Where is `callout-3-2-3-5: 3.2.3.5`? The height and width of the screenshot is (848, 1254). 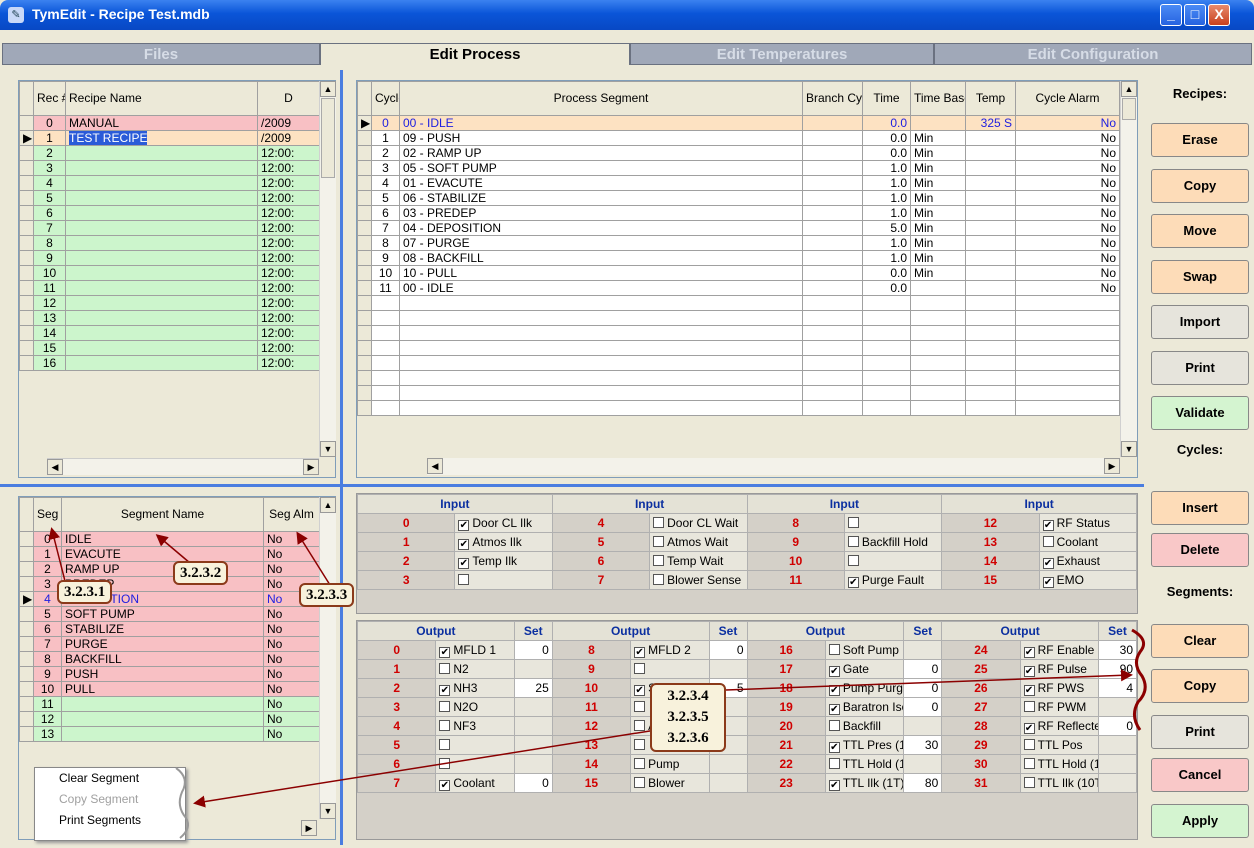 callout-3-2-3-5: 3.2.3.5 is located at coordinates (688, 717).